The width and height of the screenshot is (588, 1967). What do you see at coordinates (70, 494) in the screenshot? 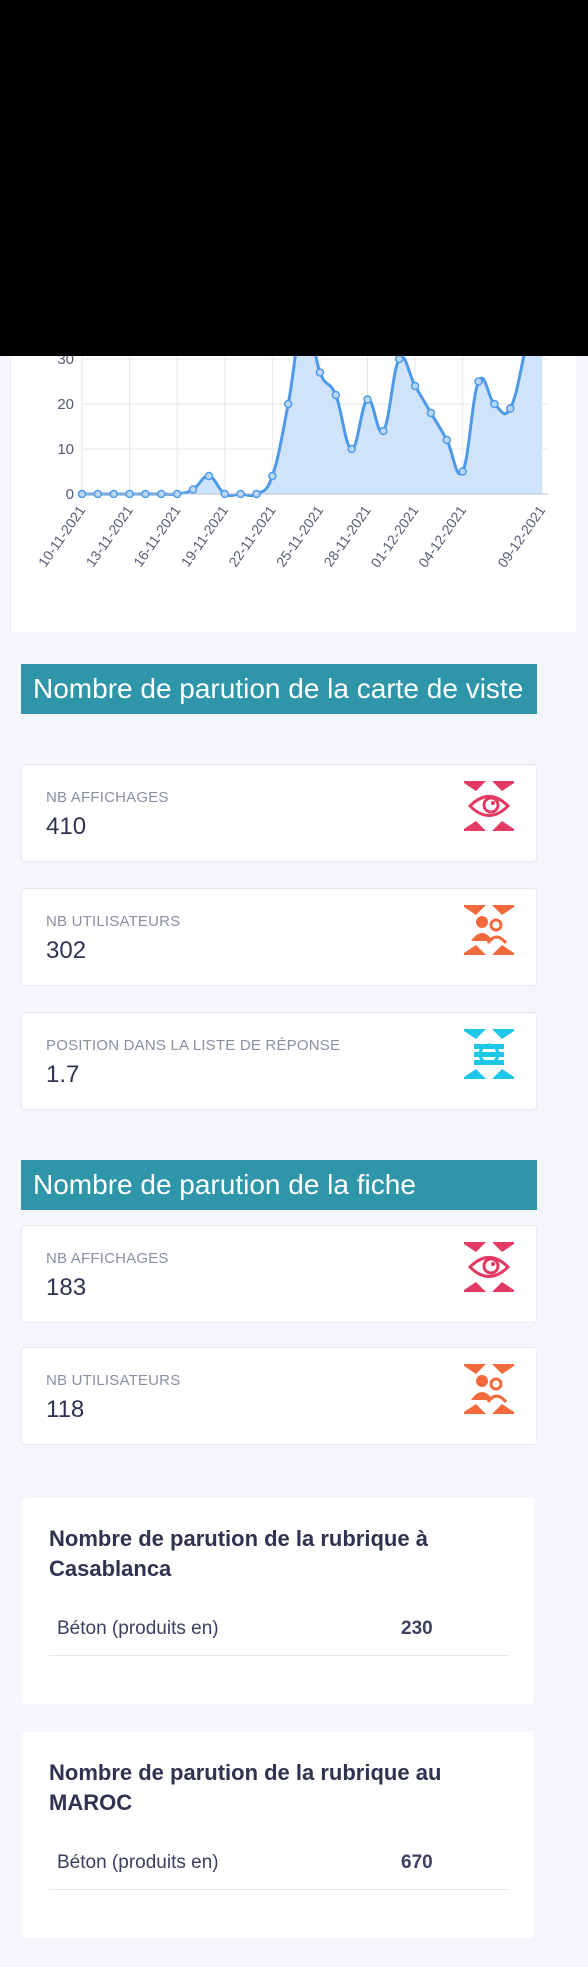
I see `y-tick-label: 0` at bounding box center [70, 494].